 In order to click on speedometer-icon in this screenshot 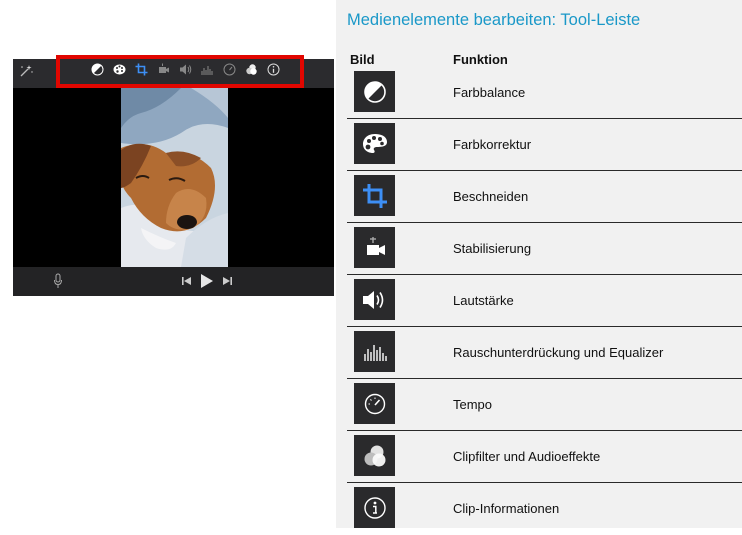, I will do `click(374, 403)`.